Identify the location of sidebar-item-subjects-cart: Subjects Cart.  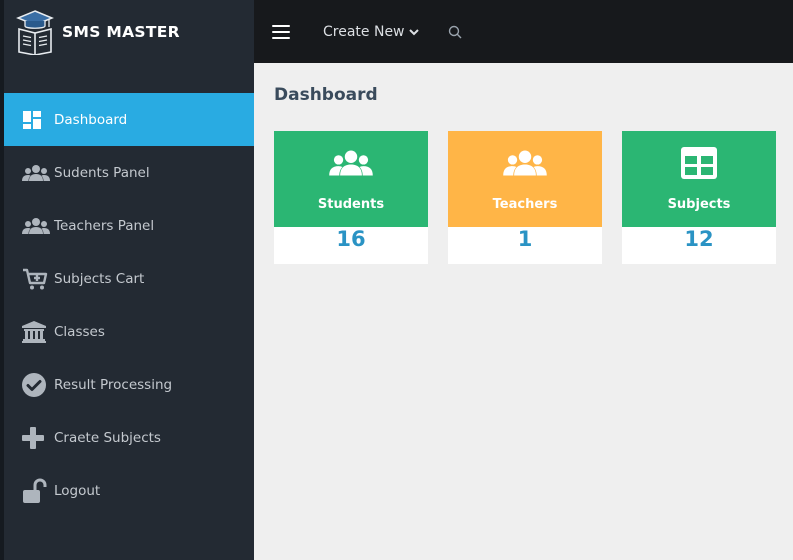
(129, 278).